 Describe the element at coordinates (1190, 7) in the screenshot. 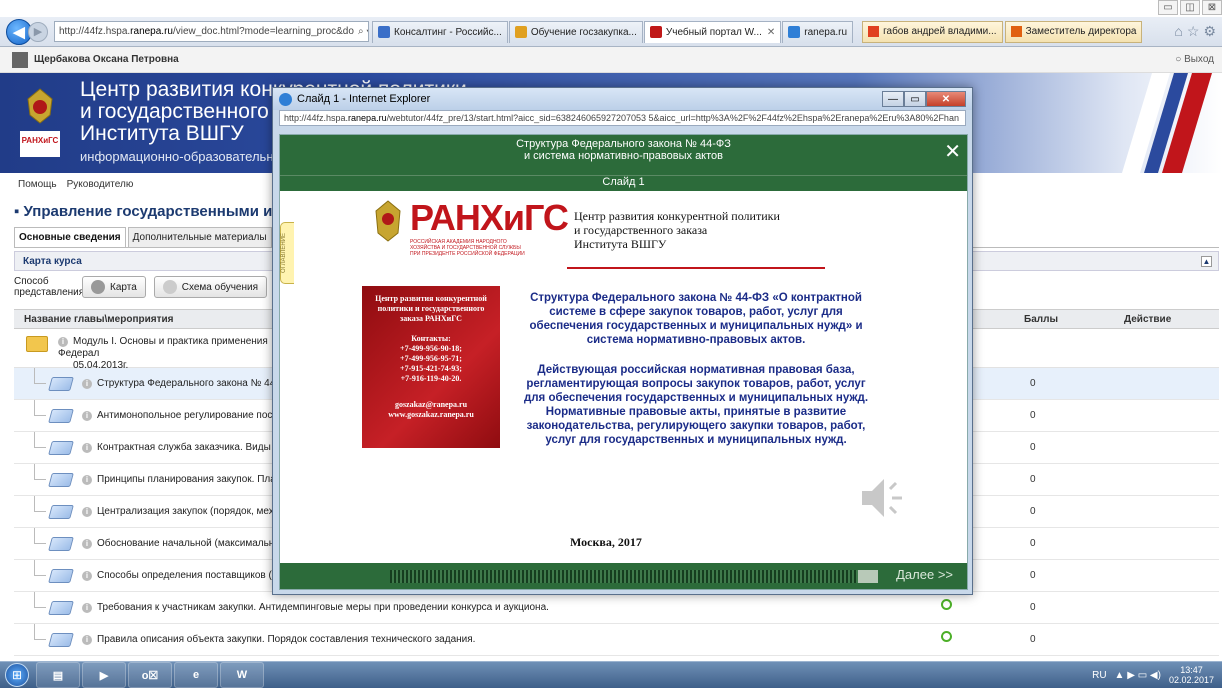

I see `restore-button: ◫` at that location.